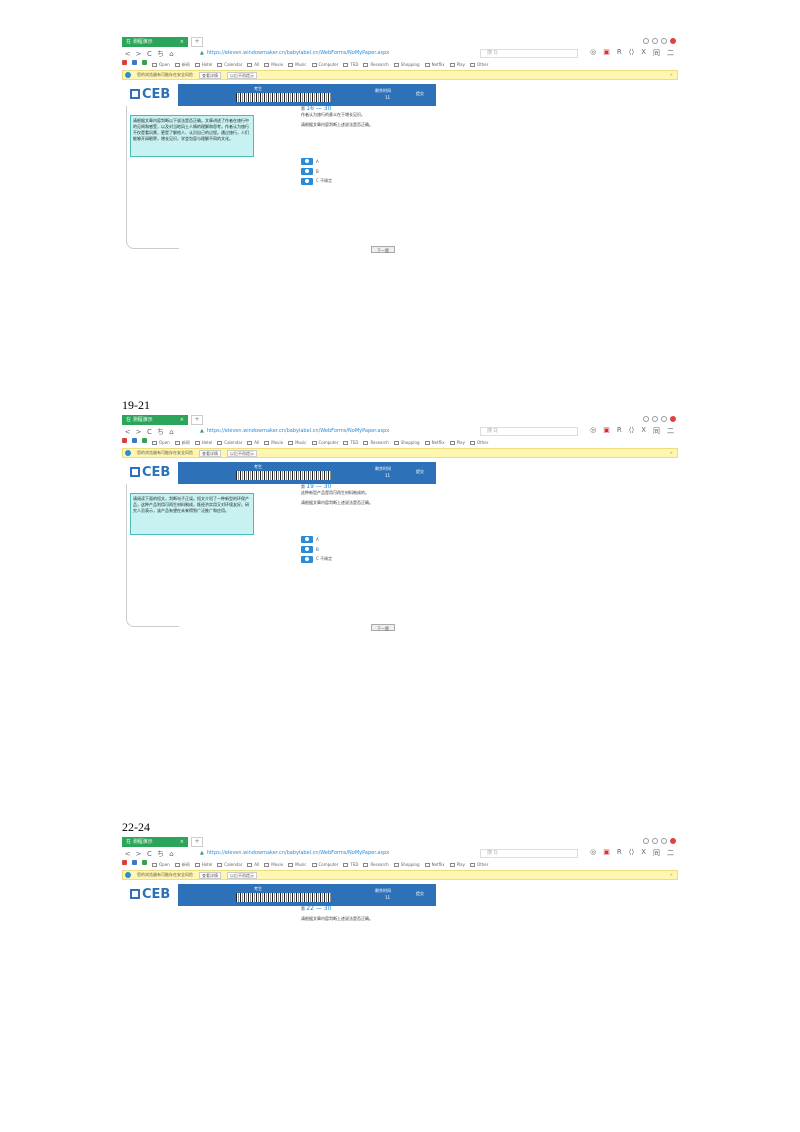 The height and width of the screenshot is (1132, 800). Describe the element at coordinates (606, 431) in the screenshot. I see `red-square-icon: ▣` at that location.